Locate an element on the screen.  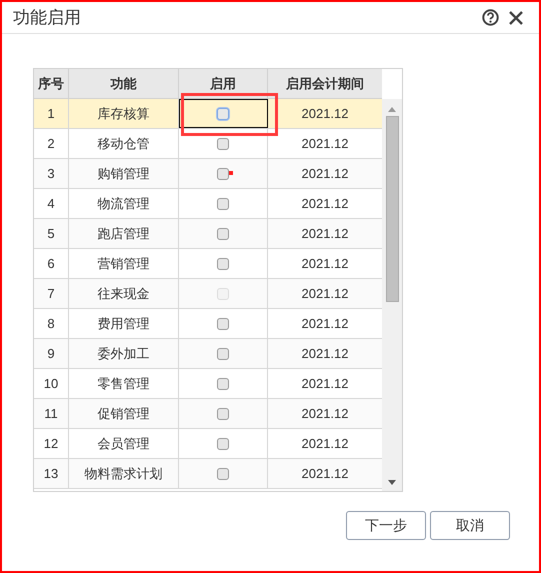
dialog-button: 下一步 is located at coordinates (386, 525).